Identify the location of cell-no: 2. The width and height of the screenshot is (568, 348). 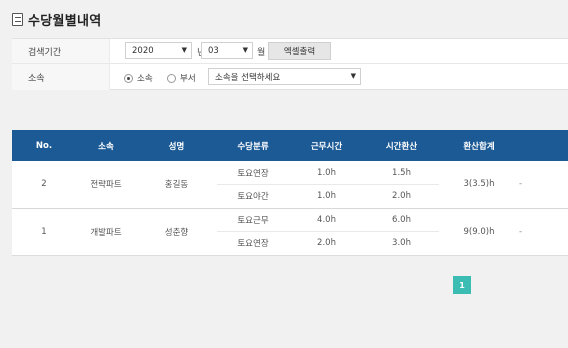
(44, 185).